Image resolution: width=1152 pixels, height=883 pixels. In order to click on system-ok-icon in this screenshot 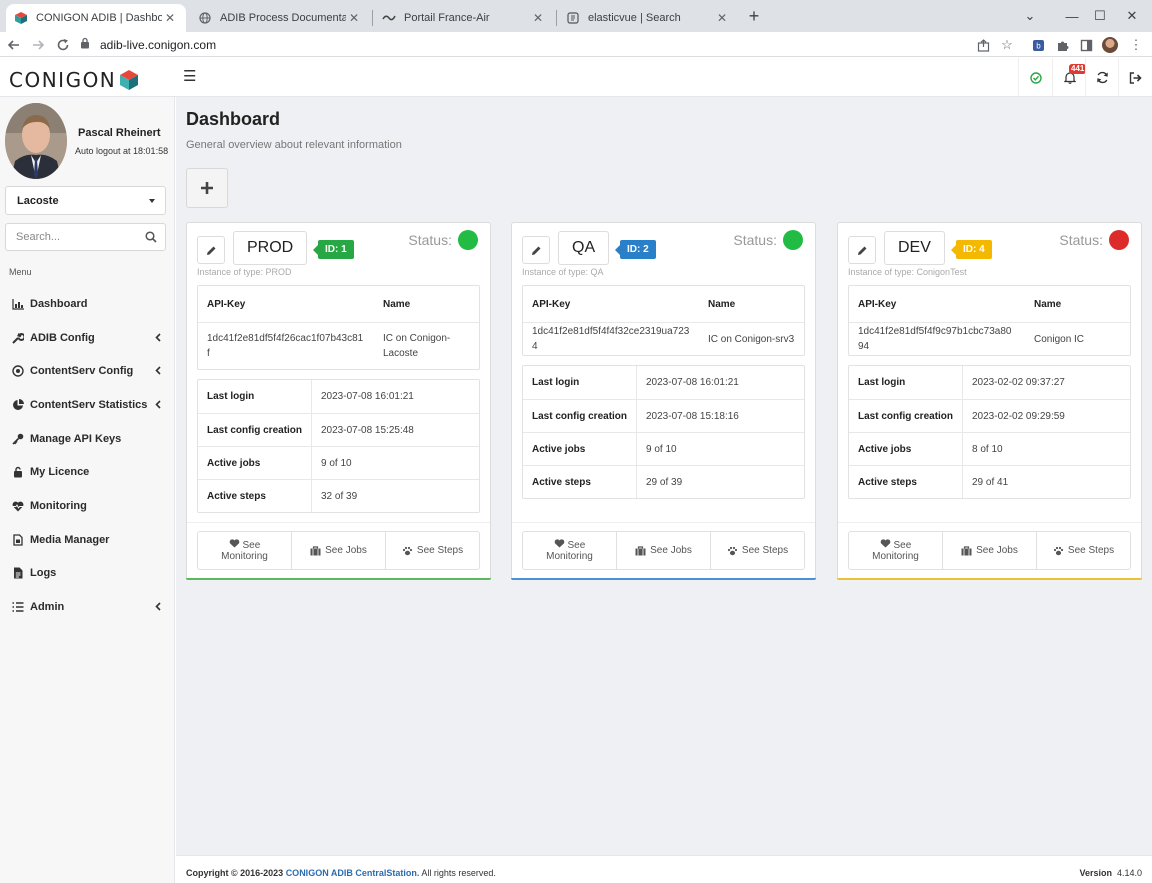, I will do `click(1035, 77)`.